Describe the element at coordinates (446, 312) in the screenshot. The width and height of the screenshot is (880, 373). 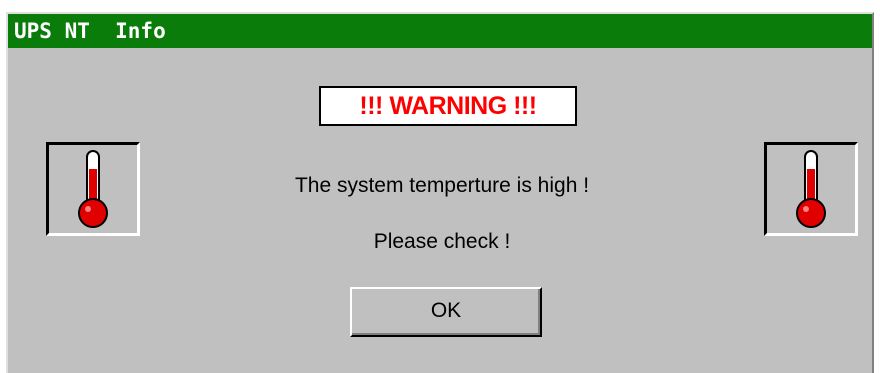
I see `ok-button: OK` at that location.